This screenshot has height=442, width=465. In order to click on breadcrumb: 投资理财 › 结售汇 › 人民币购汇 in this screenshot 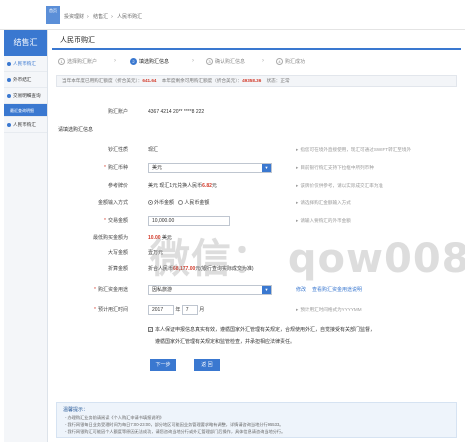, I will do `click(103, 17)`.